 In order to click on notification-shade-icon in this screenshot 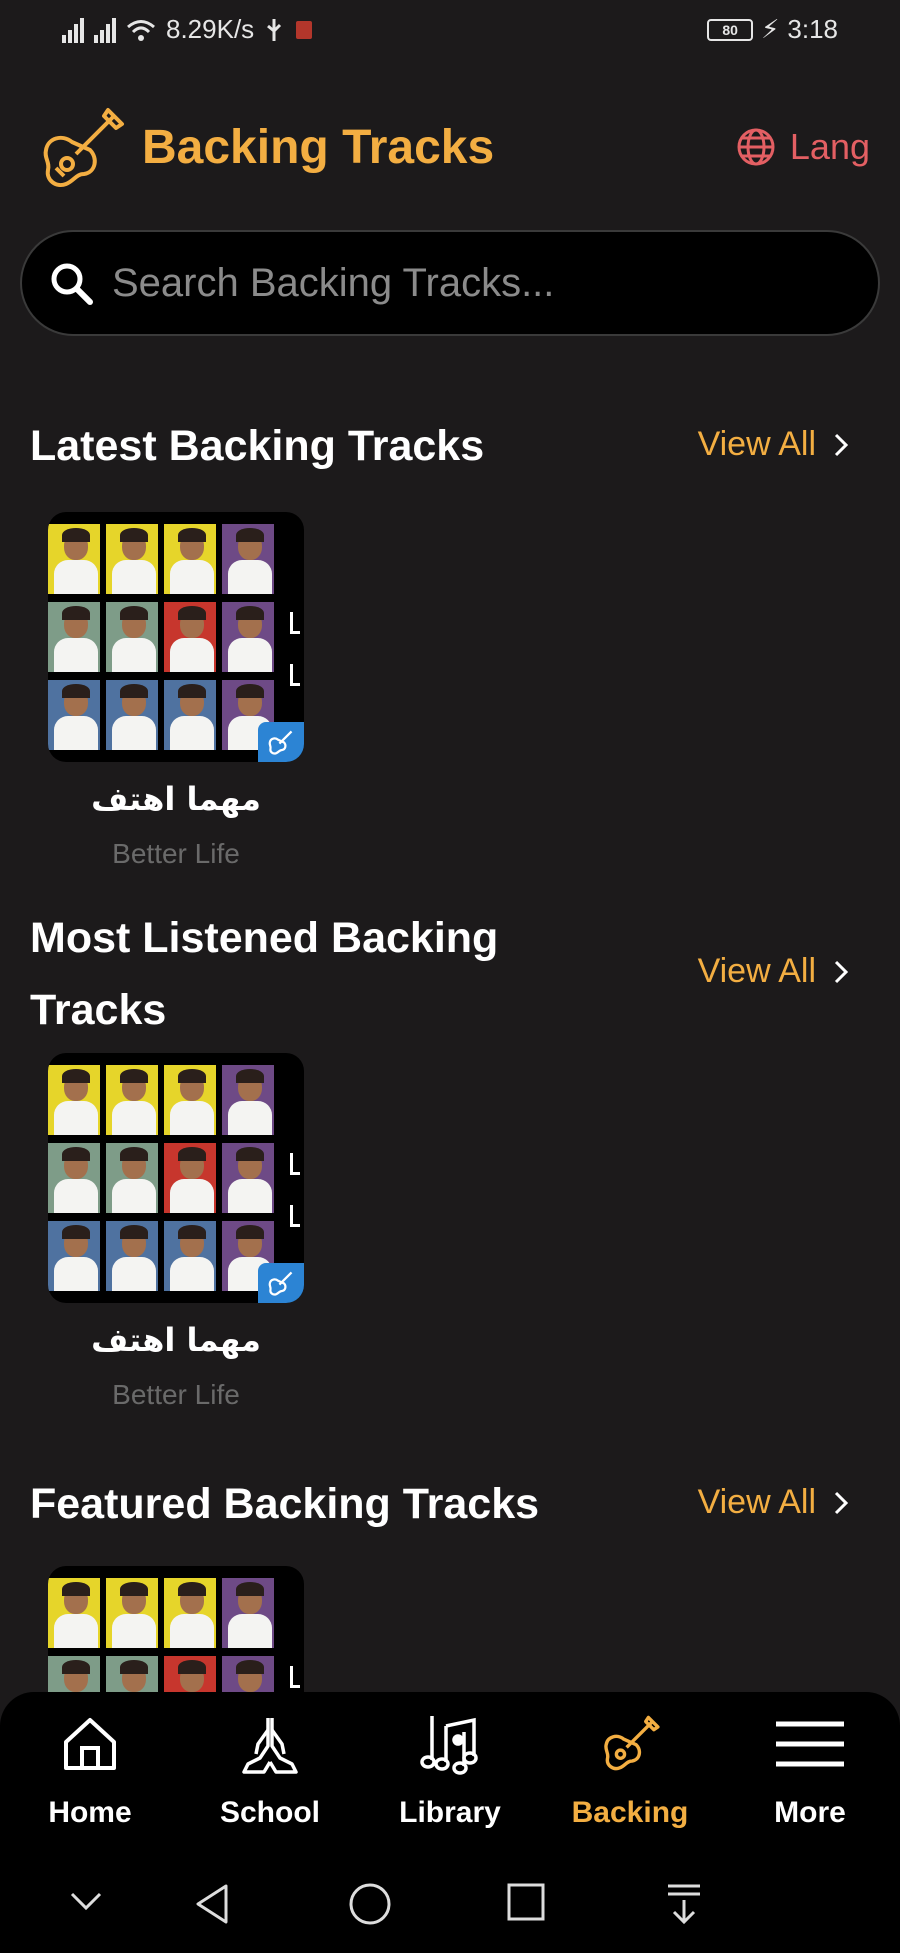, I will do `click(684, 1904)`.